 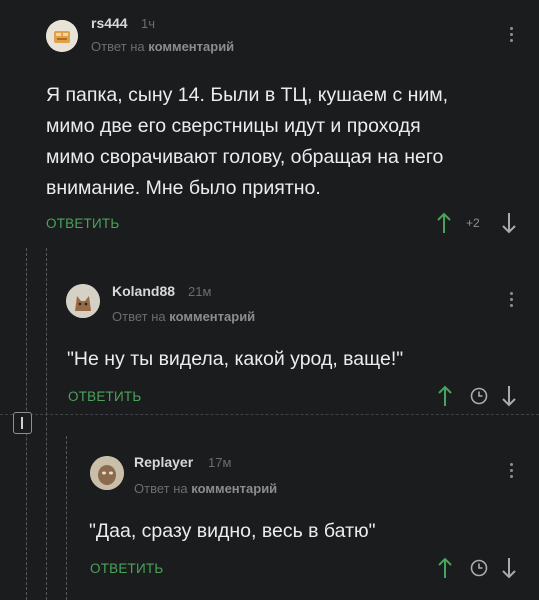 What do you see at coordinates (161, 488) in the screenshot?
I see `reply-to-prefix: Ответ на` at bounding box center [161, 488].